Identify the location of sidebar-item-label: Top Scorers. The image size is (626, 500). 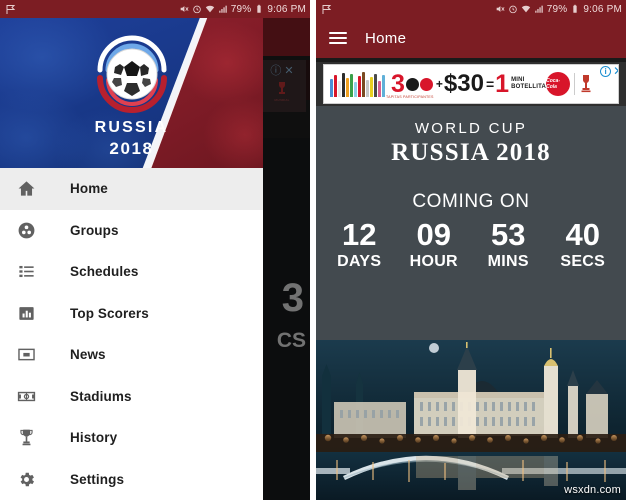
(109, 313).